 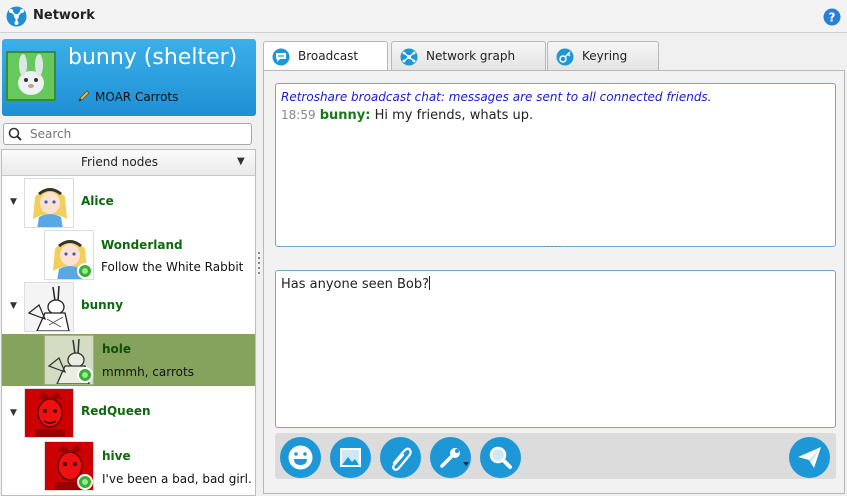 I want to click on title-bar: Network ?, so click(x=423, y=16).